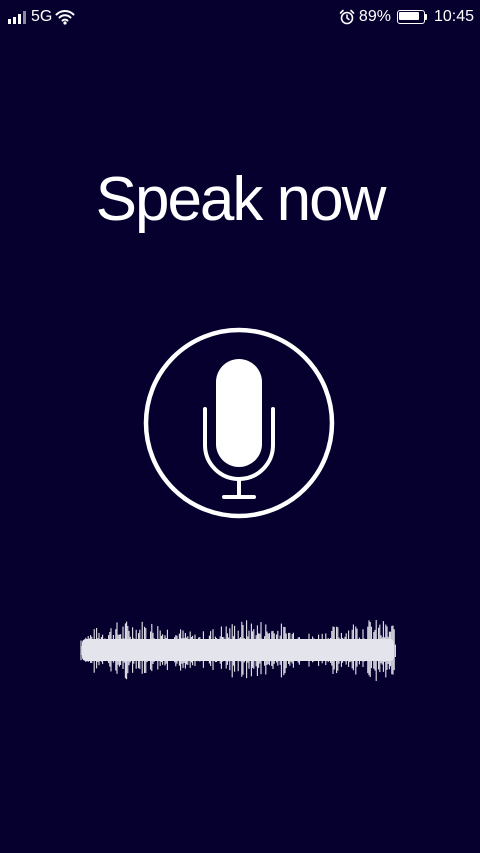  Describe the element at coordinates (453, 16) in the screenshot. I see `clock: 10:45` at that location.